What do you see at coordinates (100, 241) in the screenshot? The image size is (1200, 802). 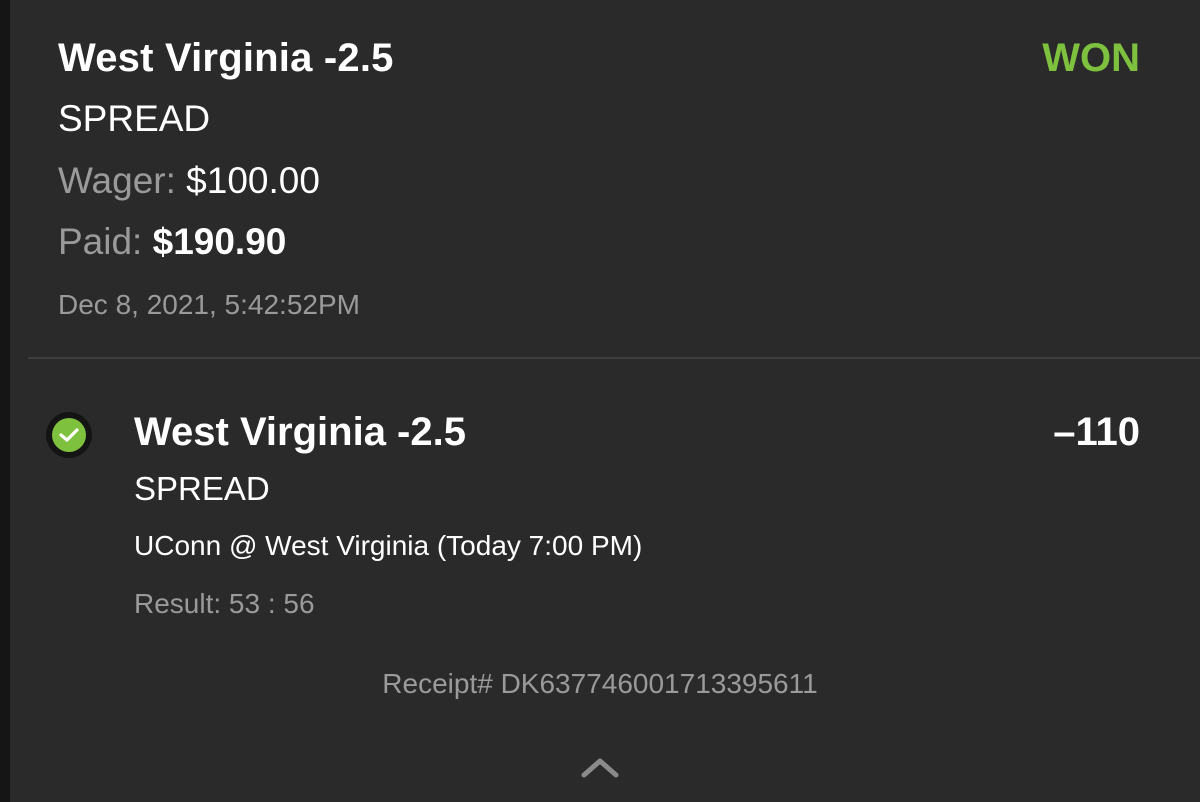 I see `paid-label: Paid:` at bounding box center [100, 241].